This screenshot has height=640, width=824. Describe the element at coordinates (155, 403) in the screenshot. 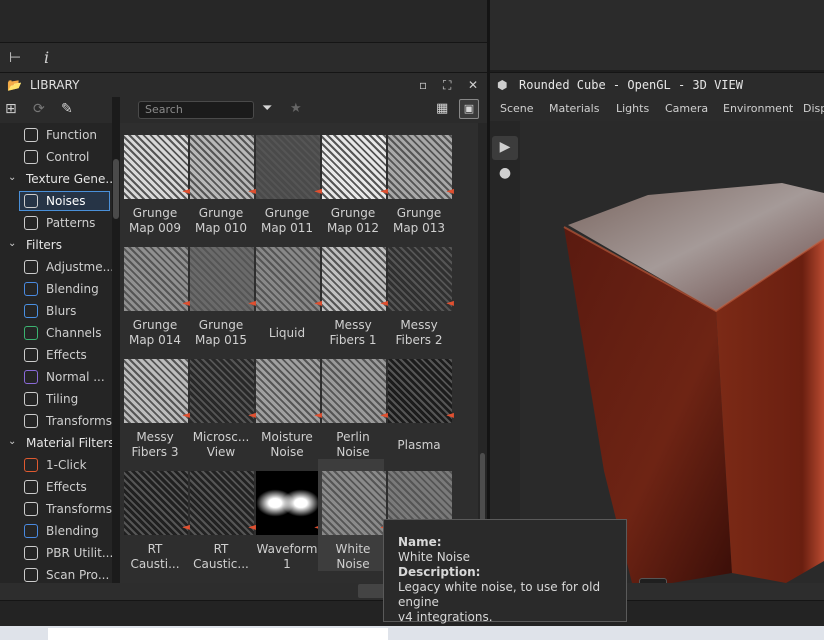

I see `texture-tile: ◄ Messy Fibers 3` at that location.